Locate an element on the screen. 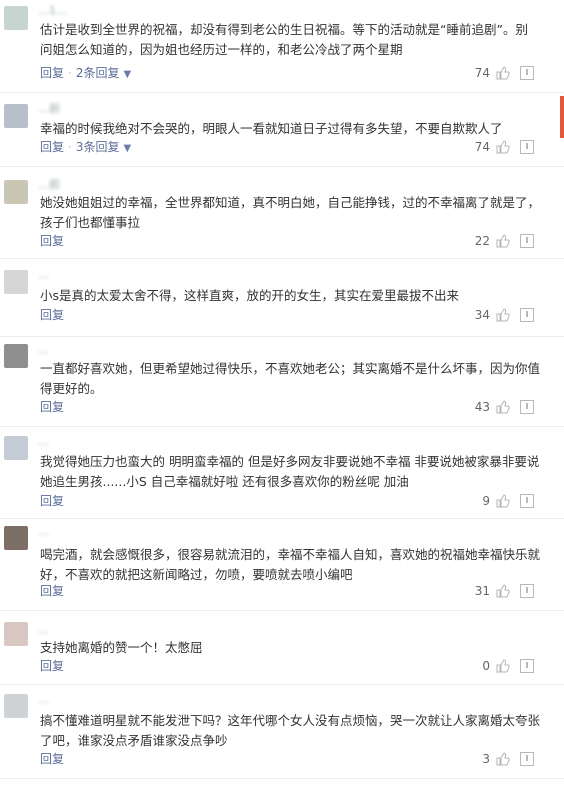 Image resolution: width=564 pixels, height=790 pixels. comment-stats: 43 is located at coordinates (504, 407).